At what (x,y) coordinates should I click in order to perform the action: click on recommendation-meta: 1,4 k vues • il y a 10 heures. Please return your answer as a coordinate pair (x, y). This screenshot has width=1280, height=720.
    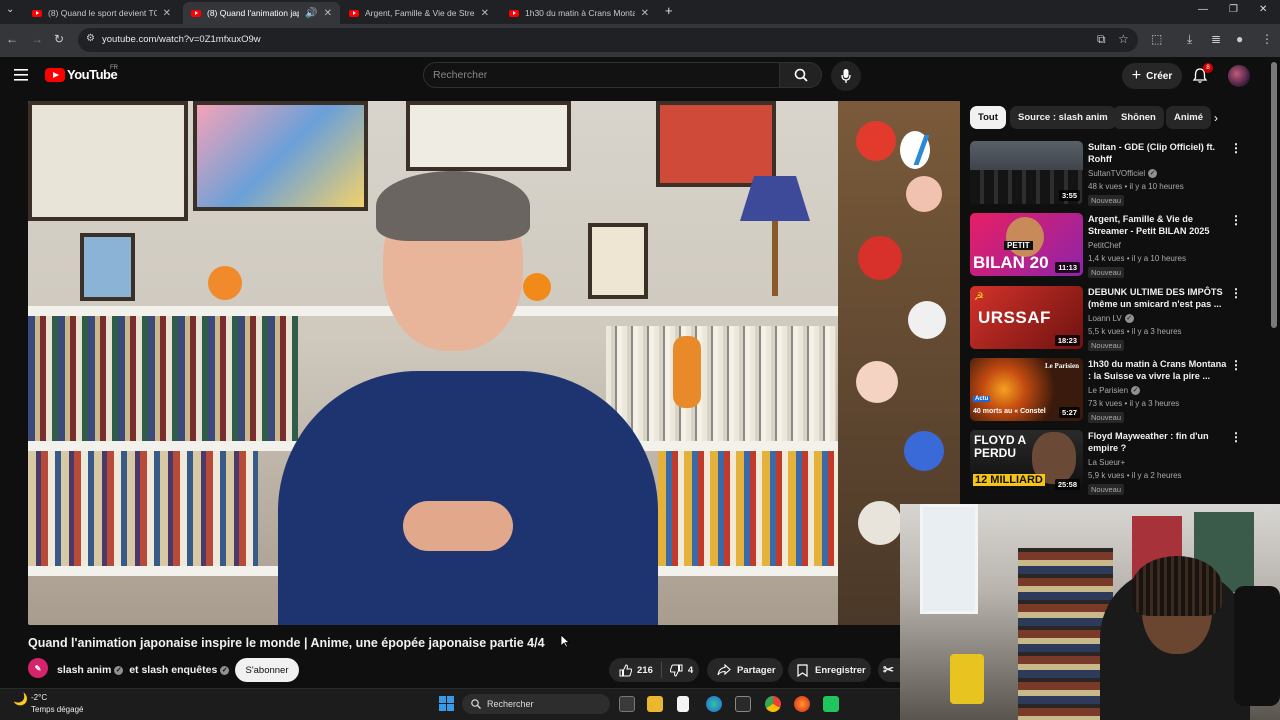
    Looking at the image, I should click on (1137, 258).